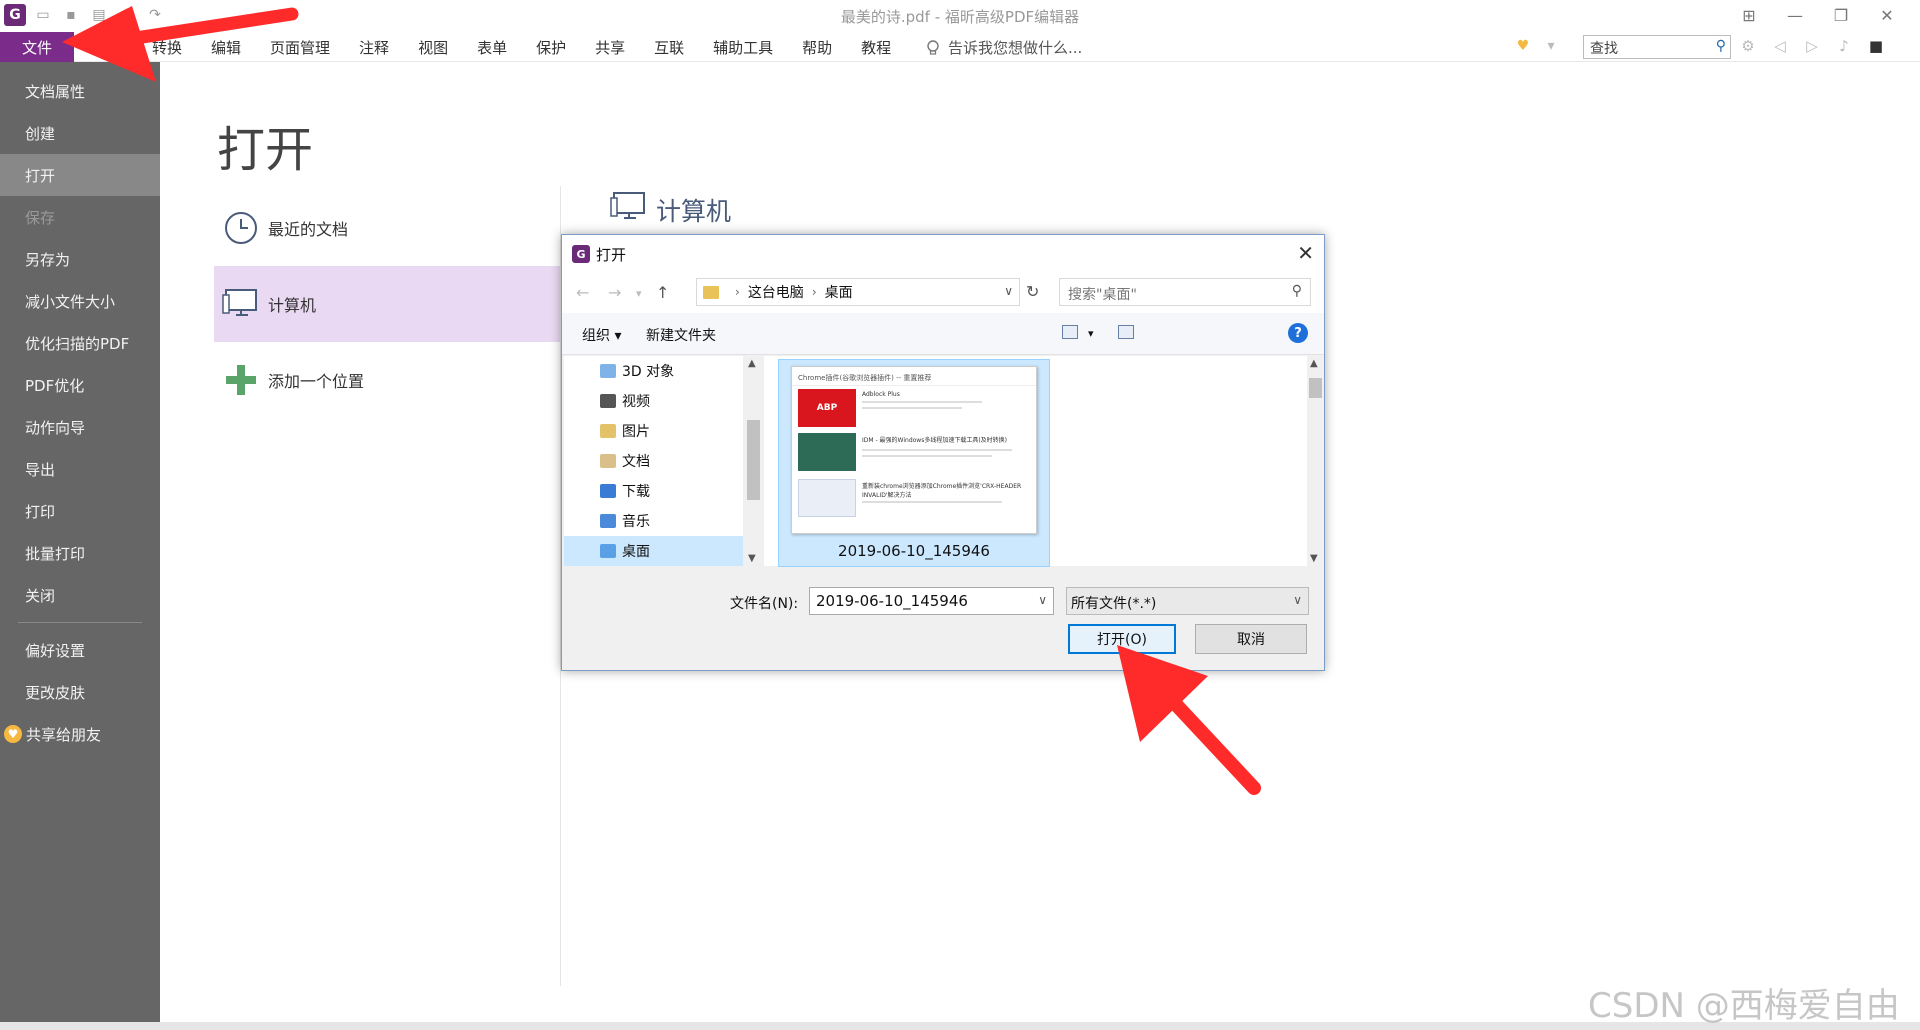 The width and height of the screenshot is (1920, 1030). I want to click on minimize-button: —, so click(1795, 15).